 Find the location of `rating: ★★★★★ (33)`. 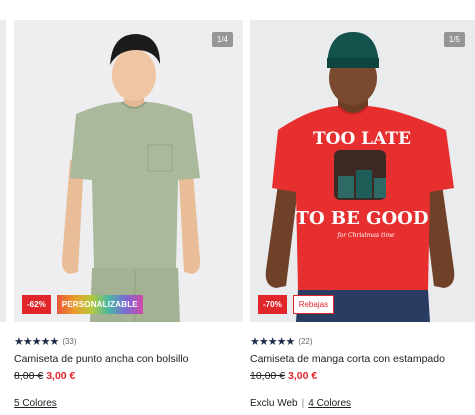

rating: ★★★★★ (33) is located at coordinates (128, 341).